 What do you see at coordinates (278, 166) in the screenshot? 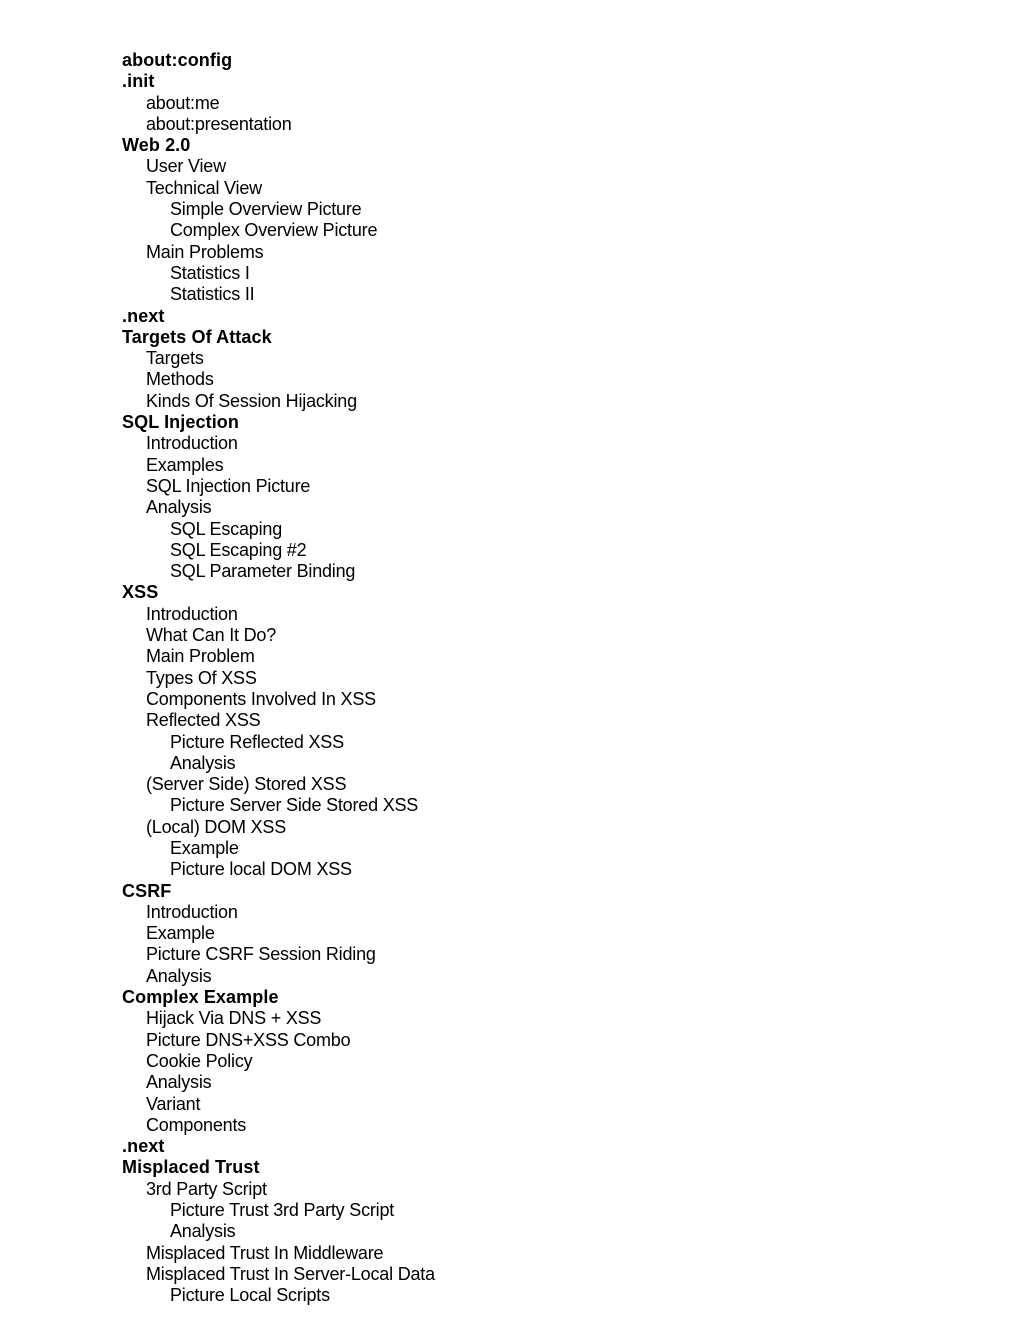
I see `outline-item: User View` at bounding box center [278, 166].